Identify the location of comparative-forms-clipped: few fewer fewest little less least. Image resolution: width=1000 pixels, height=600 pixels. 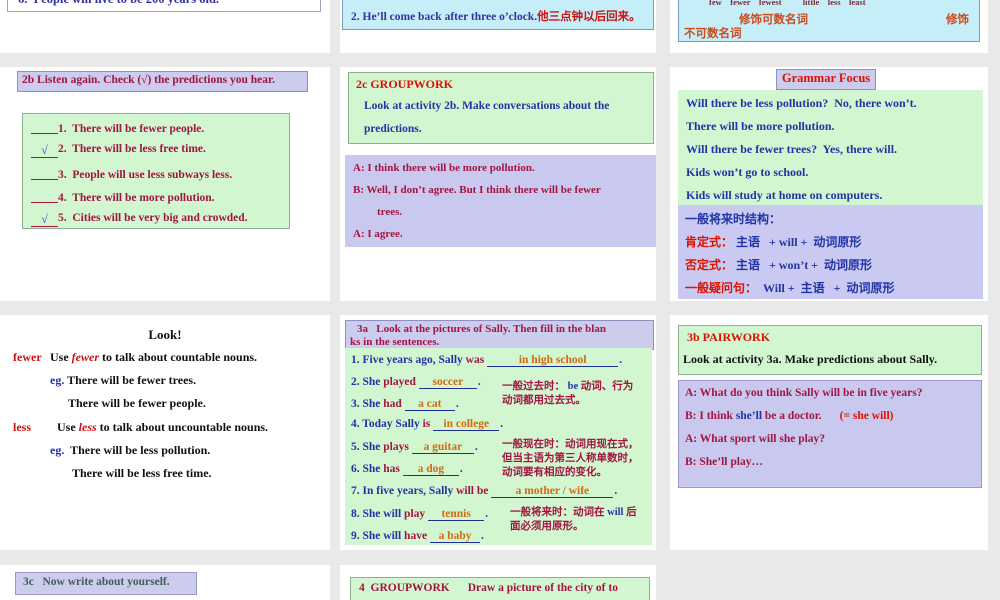
(787, 3).